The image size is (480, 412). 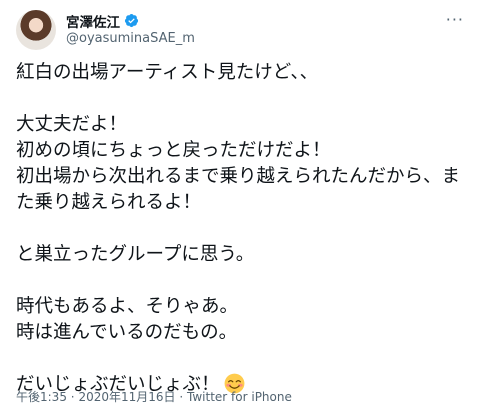 I want to click on tweet-line: と巣立ったグループに思う。, so click(x=135, y=254).